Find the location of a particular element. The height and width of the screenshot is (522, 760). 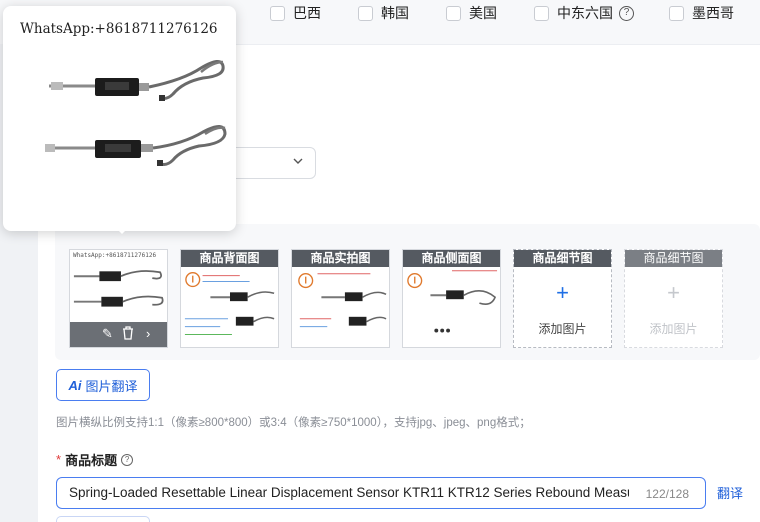

required-mark: * is located at coordinates (59, 459).